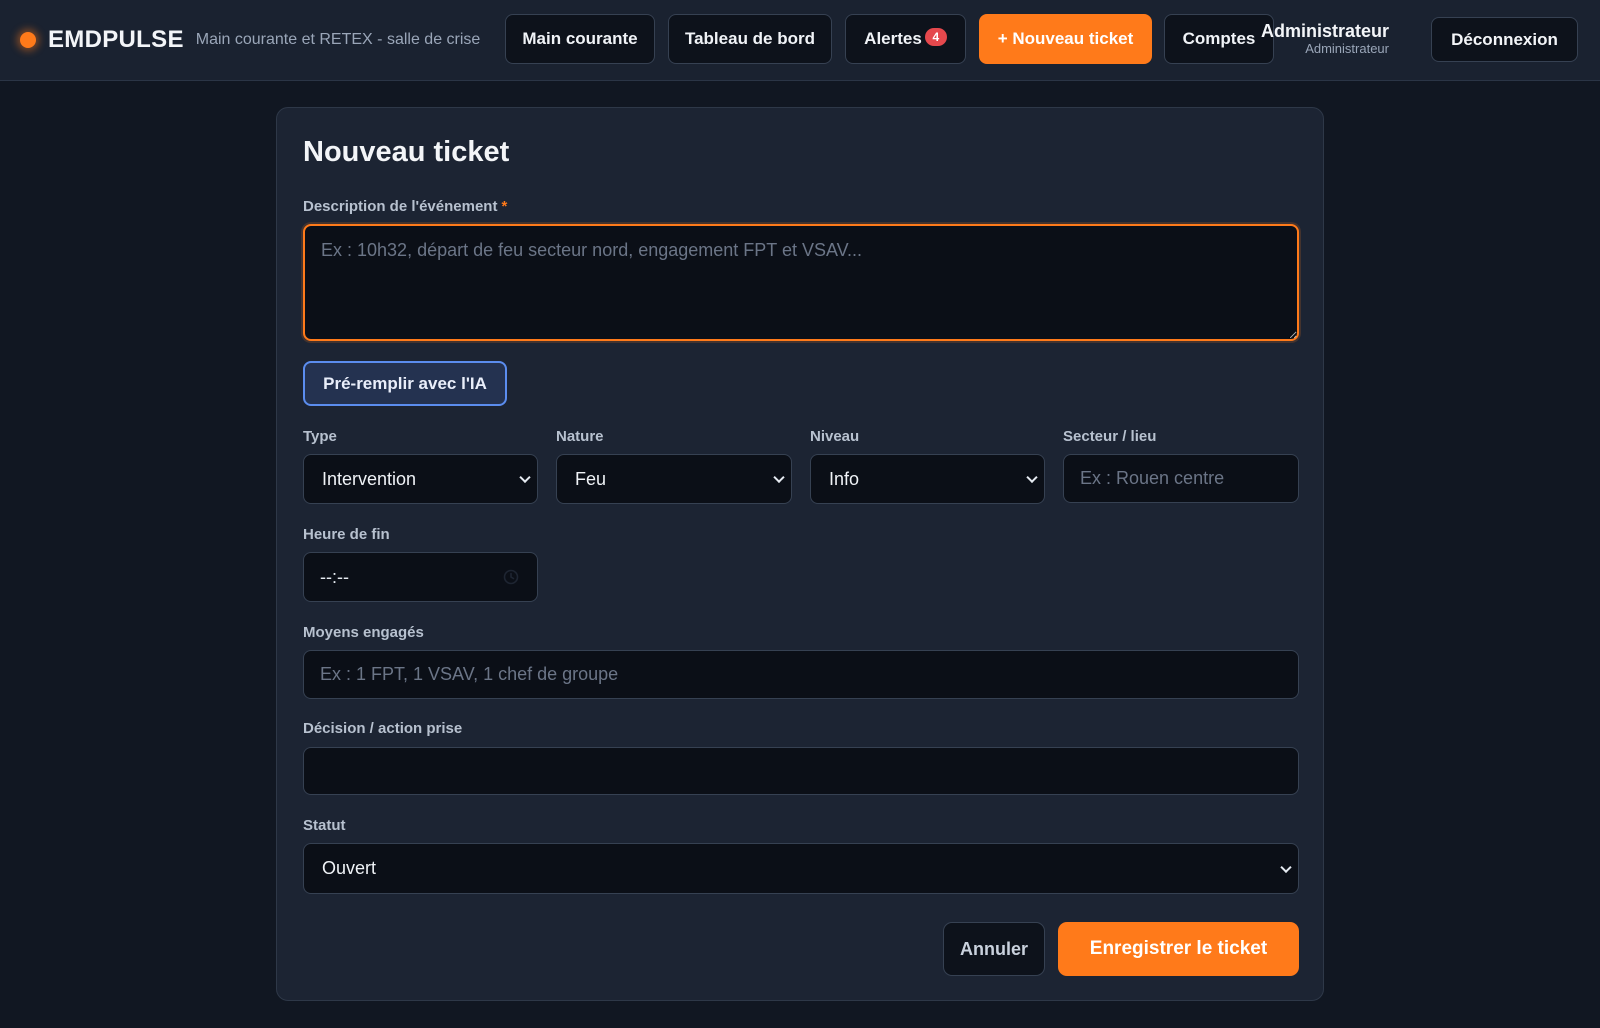 The height and width of the screenshot is (1028, 1600). I want to click on nav-alertes-button: Alertes 4, so click(905, 39).